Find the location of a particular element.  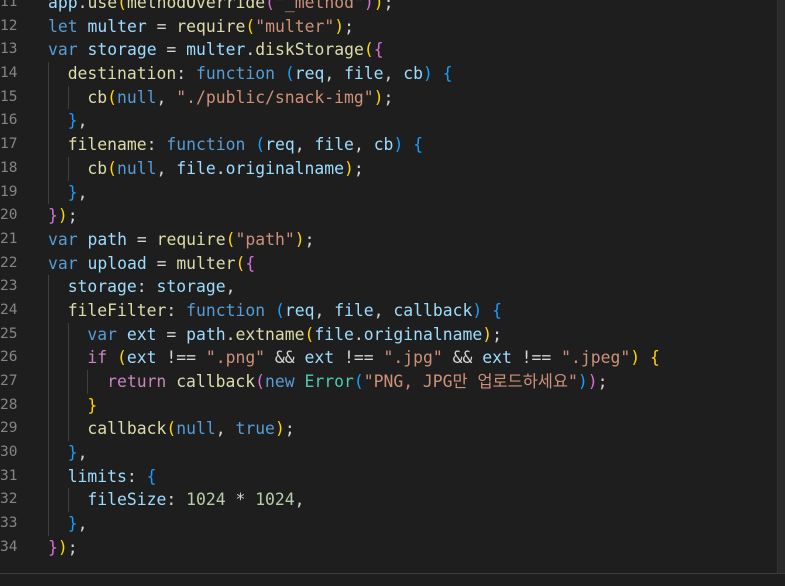

code-token: upload is located at coordinates (117, 263).